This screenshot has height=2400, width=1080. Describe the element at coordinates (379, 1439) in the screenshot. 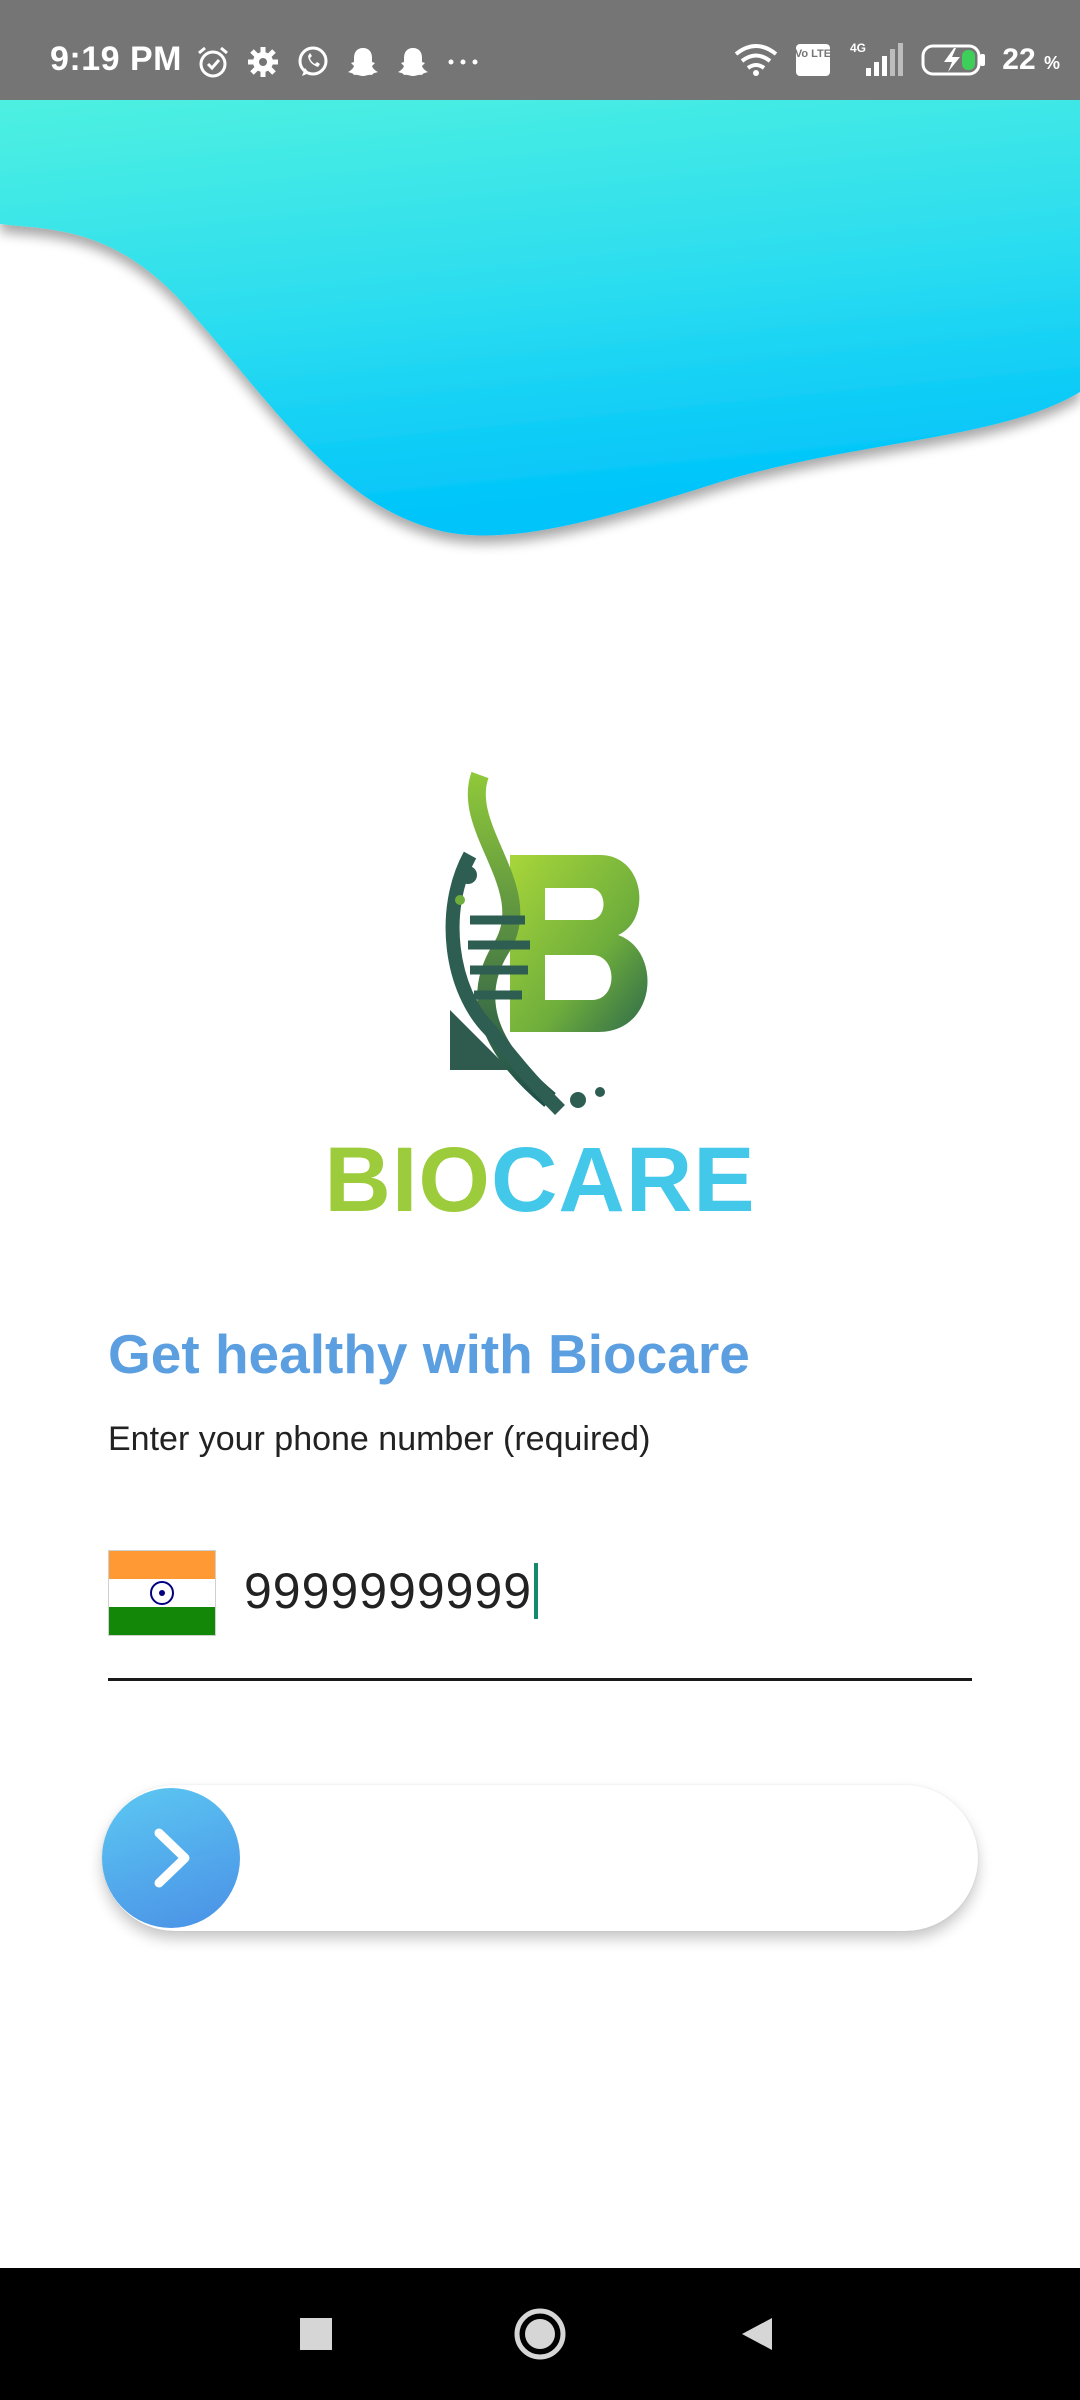

I see `phone-instruction: Enter your phone number (required)` at that location.